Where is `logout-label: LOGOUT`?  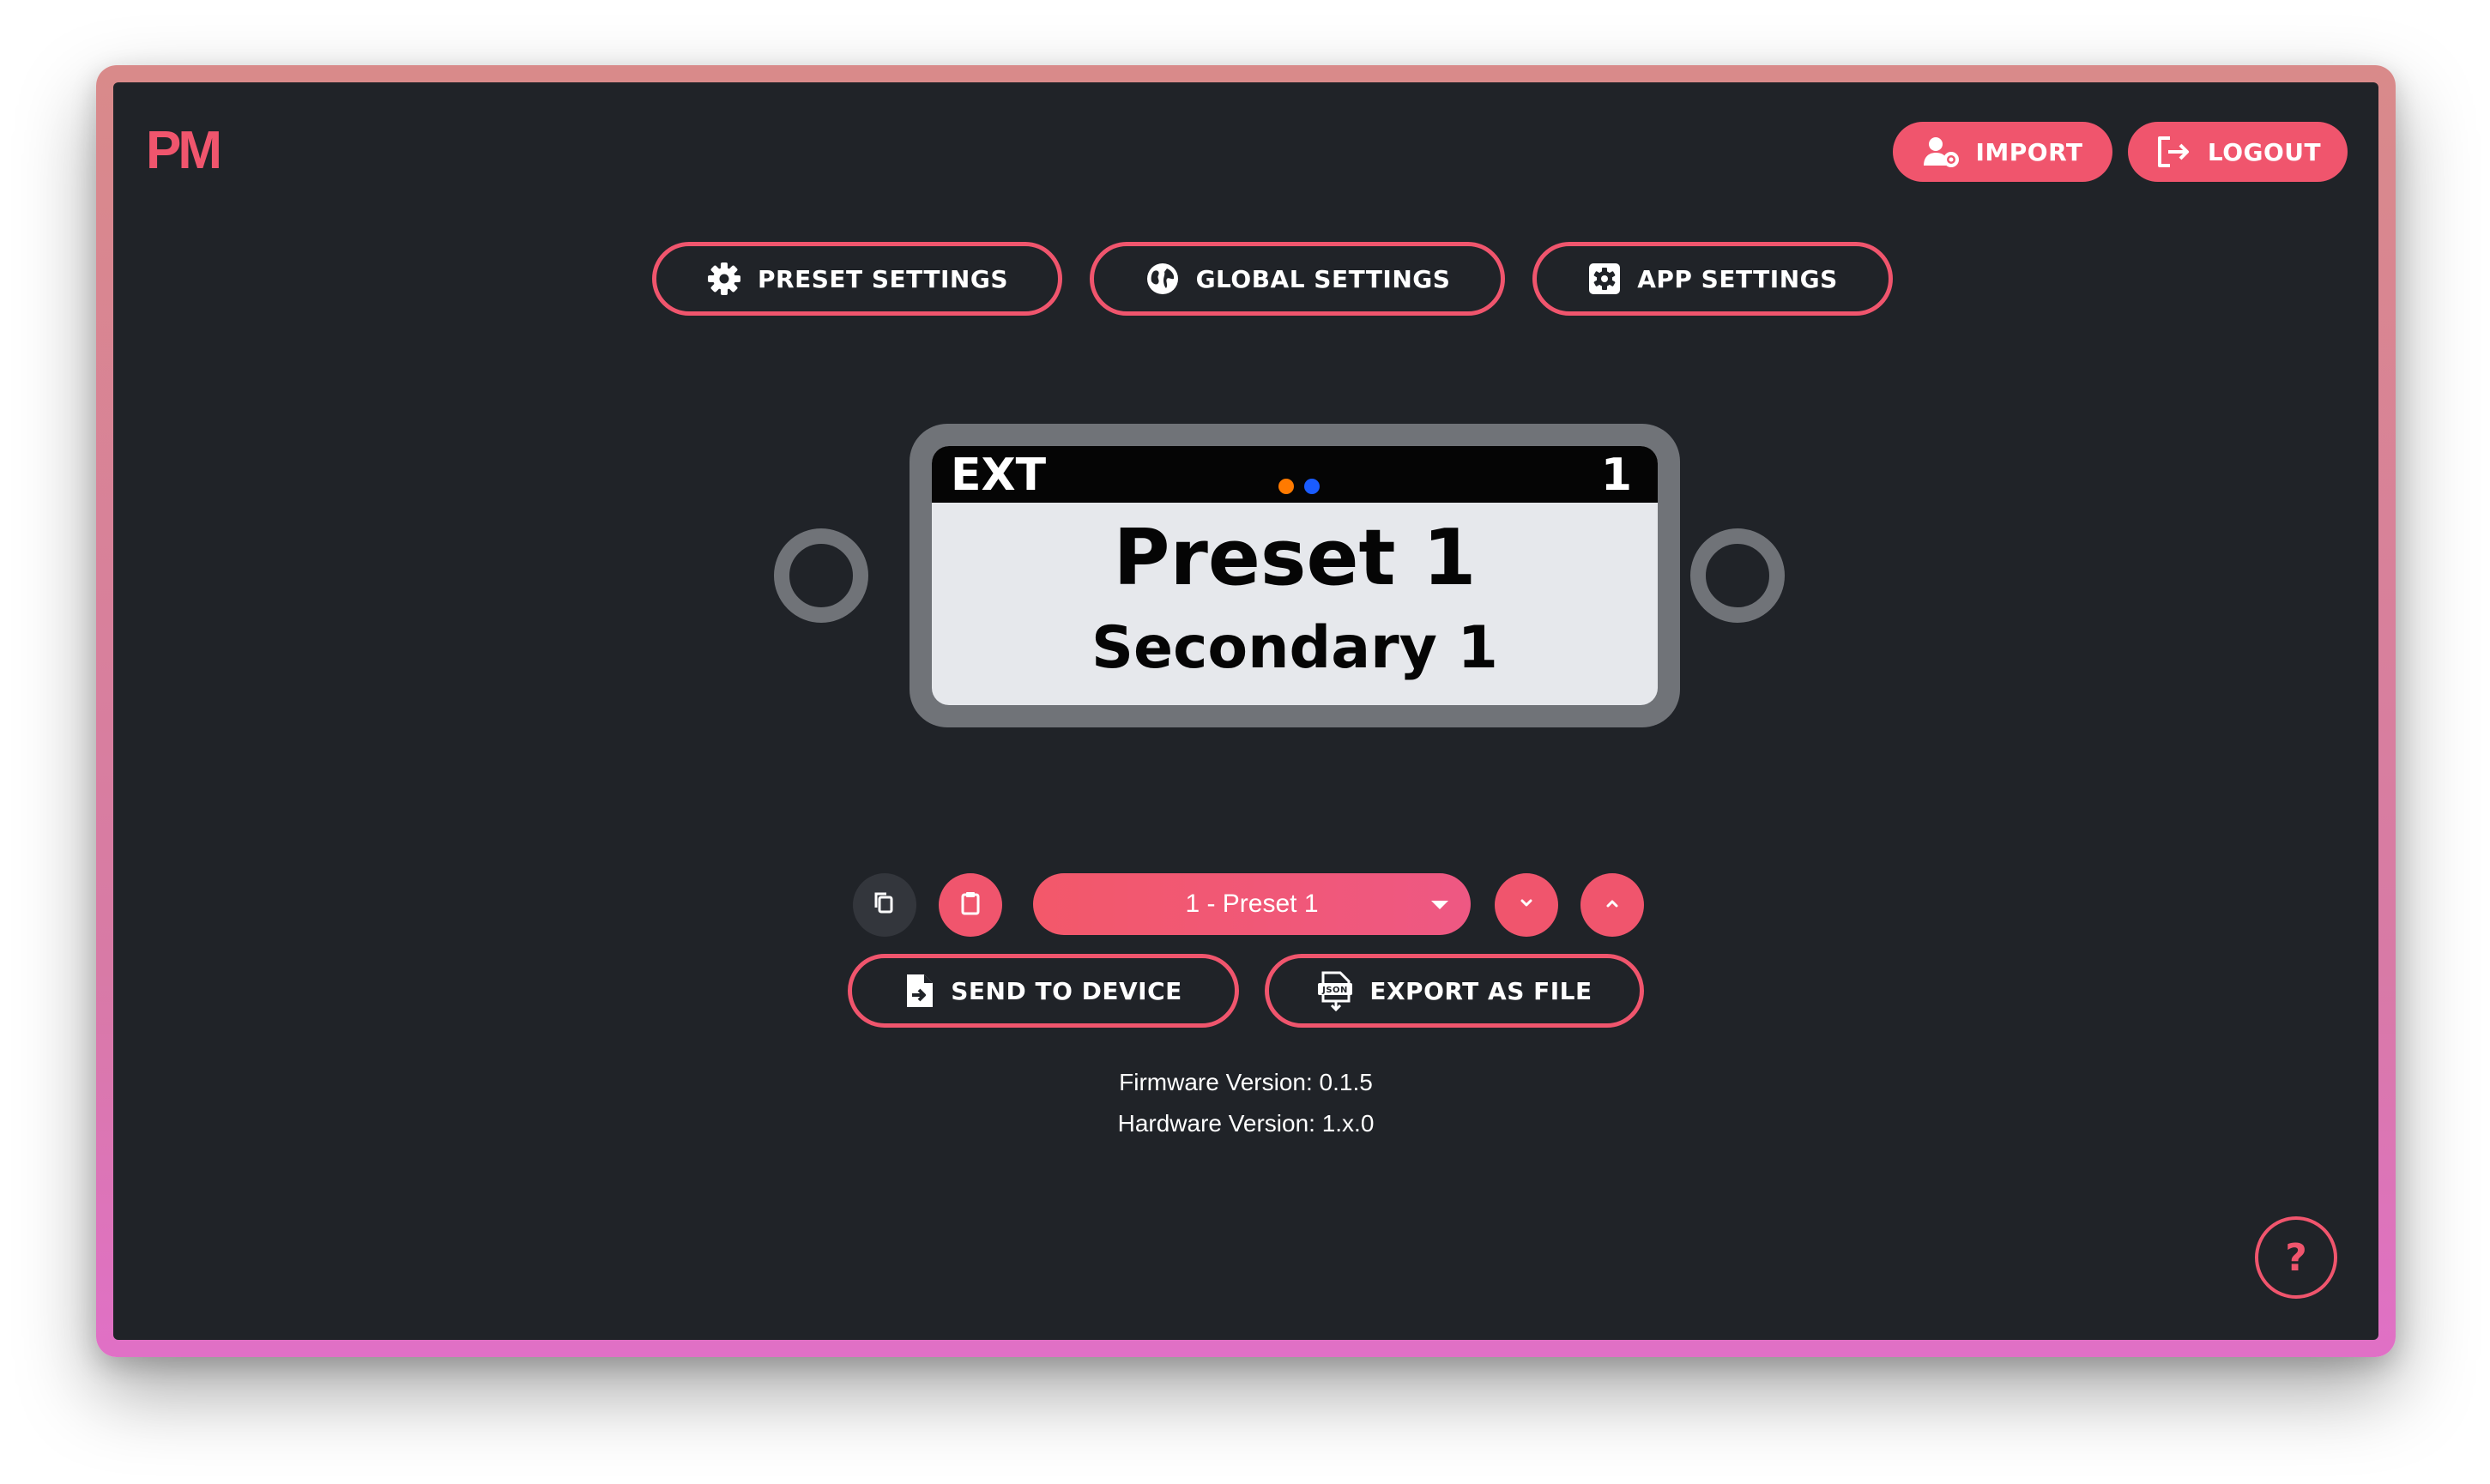 logout-label: LOGOUT is located at coordinates (2264, 151).